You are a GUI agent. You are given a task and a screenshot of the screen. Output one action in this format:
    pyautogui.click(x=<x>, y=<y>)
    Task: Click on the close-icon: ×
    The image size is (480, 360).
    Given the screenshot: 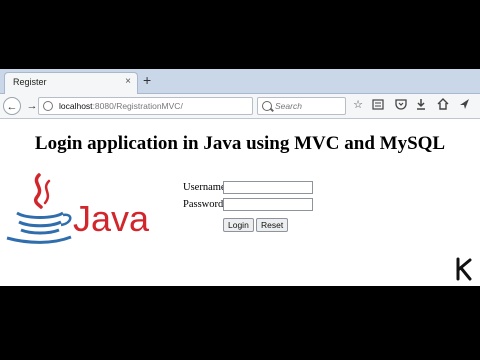 What is the action you would take?
    pyautogui.click(x=128, y=81)
    